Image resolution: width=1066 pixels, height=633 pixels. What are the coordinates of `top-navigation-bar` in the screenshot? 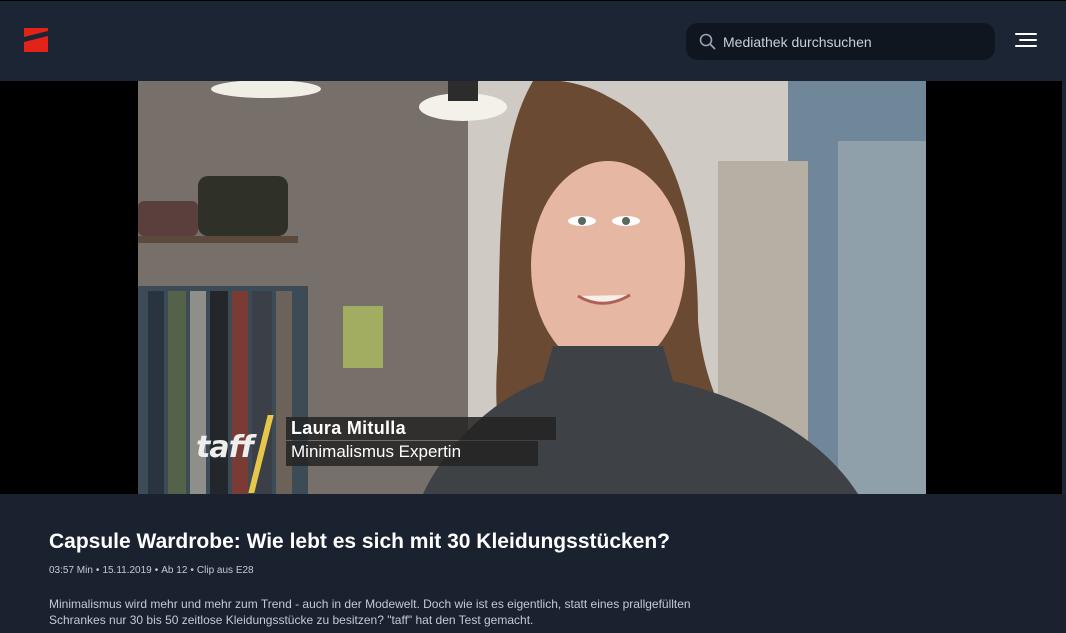 It's located at (533, 40).